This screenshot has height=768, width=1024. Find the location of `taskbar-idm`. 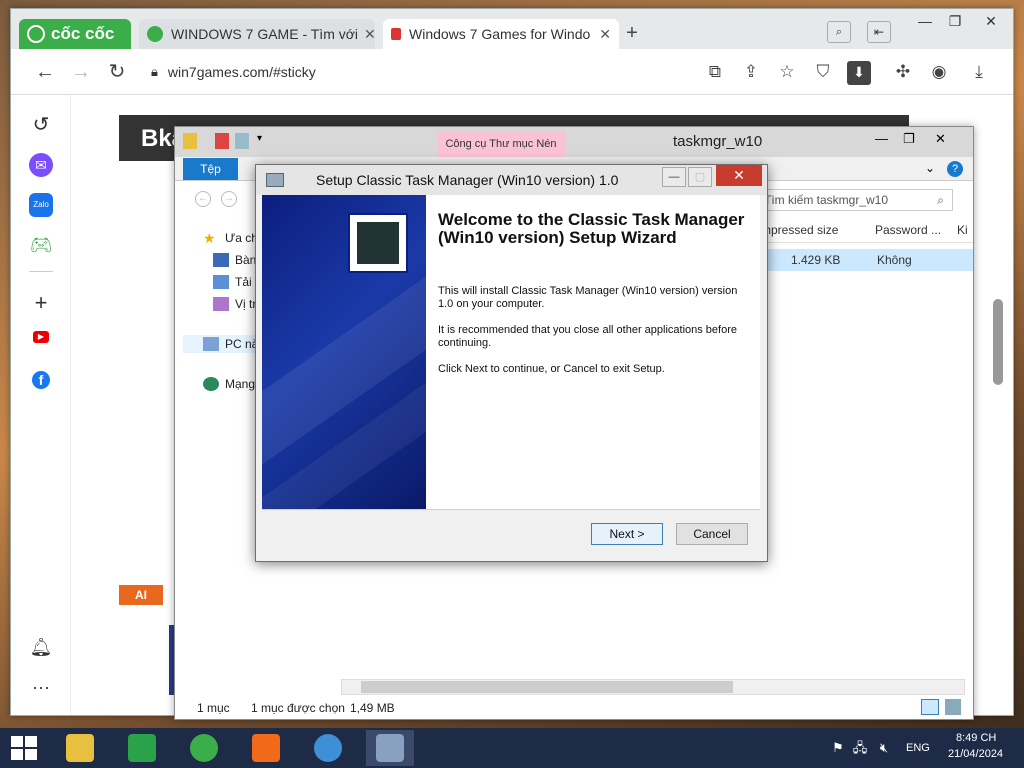

taskbar-idm is located at coordinates (328, 748).